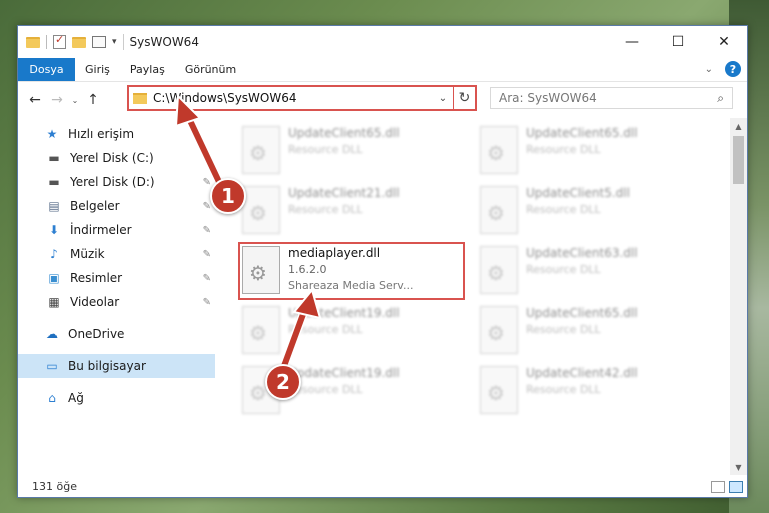 This screenshot has height=513, width=769. Describe the element at coordinates (116, 398) in the screenshot. I see `sidebar-item-network: ⌂ Ağ` at that location.